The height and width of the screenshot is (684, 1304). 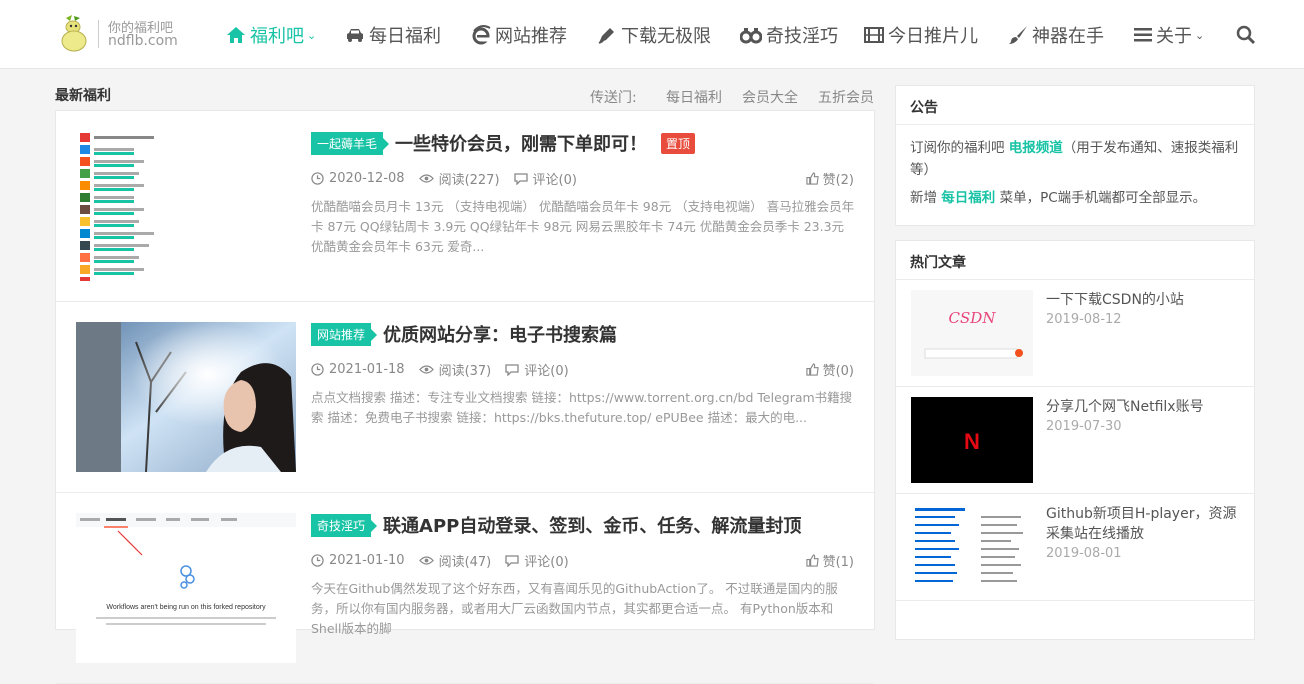 What do you see at coordinates (829, 560) in the screenshot?
I see `like-button: 赞(1)` at bounding box center [829, 560].